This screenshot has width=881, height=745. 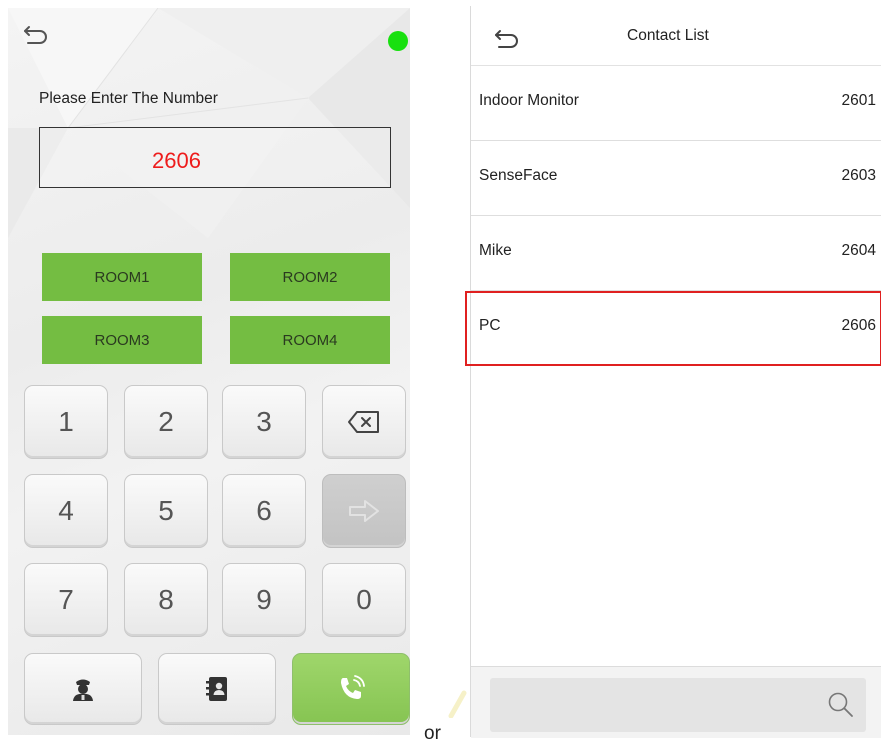 I want to click on contact-extension: 2604, so click(x=858, y=250).